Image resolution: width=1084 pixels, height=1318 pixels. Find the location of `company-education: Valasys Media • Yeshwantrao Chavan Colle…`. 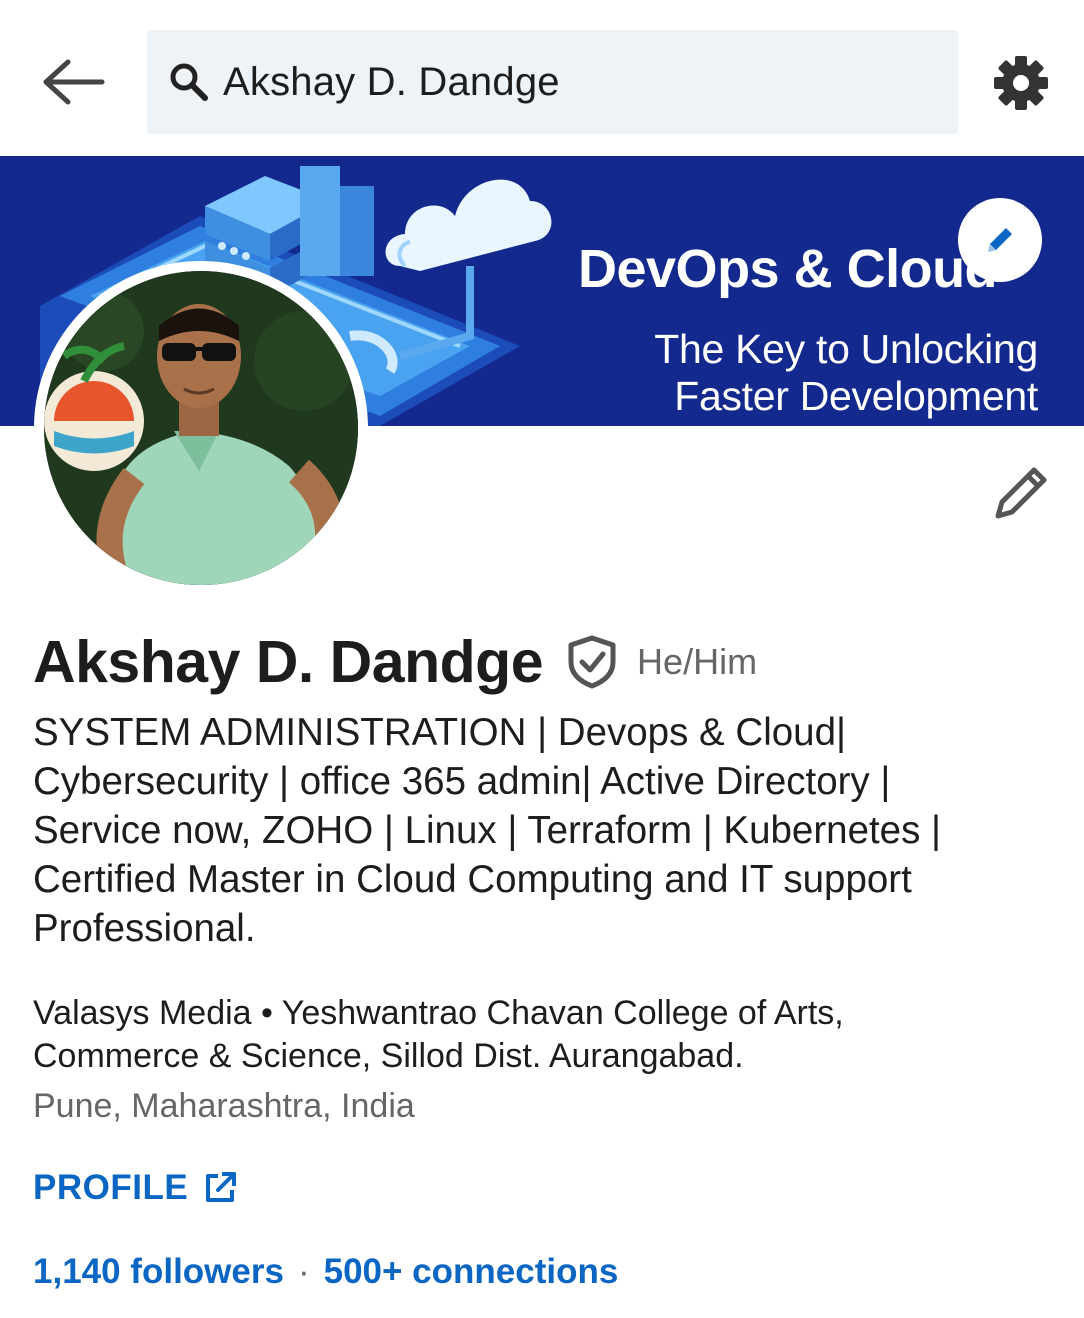

company-education: Valasys Media • Yeshwantrao Chavan Colle… is located at coordinates (538, 1035).